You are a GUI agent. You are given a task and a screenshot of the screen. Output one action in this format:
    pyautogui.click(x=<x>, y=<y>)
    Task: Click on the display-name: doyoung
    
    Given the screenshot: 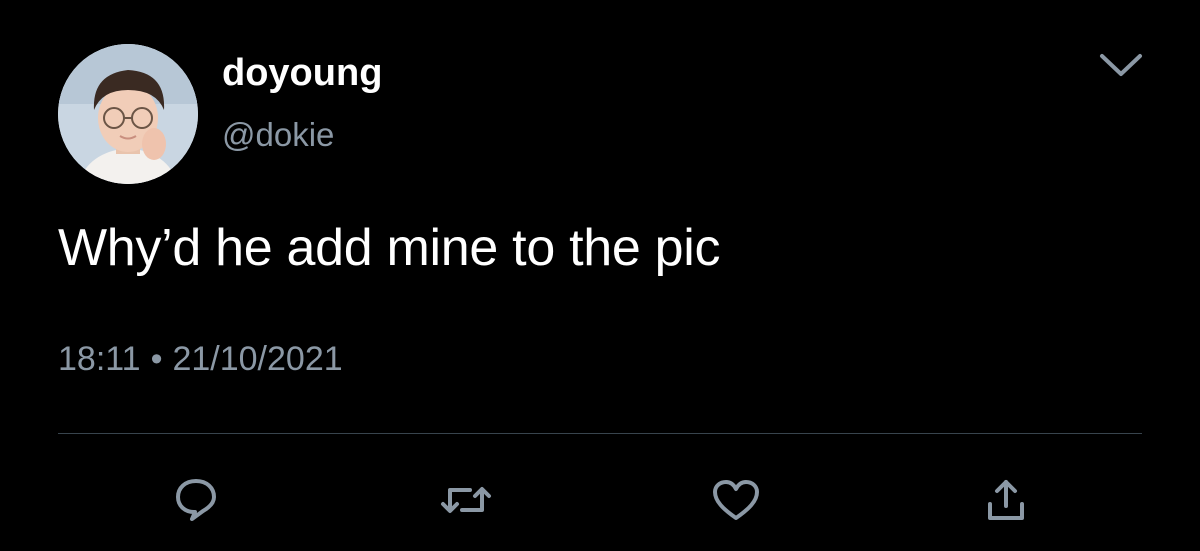 What is the action you would take?
    pyautogui.click(x=302, y=73)
    